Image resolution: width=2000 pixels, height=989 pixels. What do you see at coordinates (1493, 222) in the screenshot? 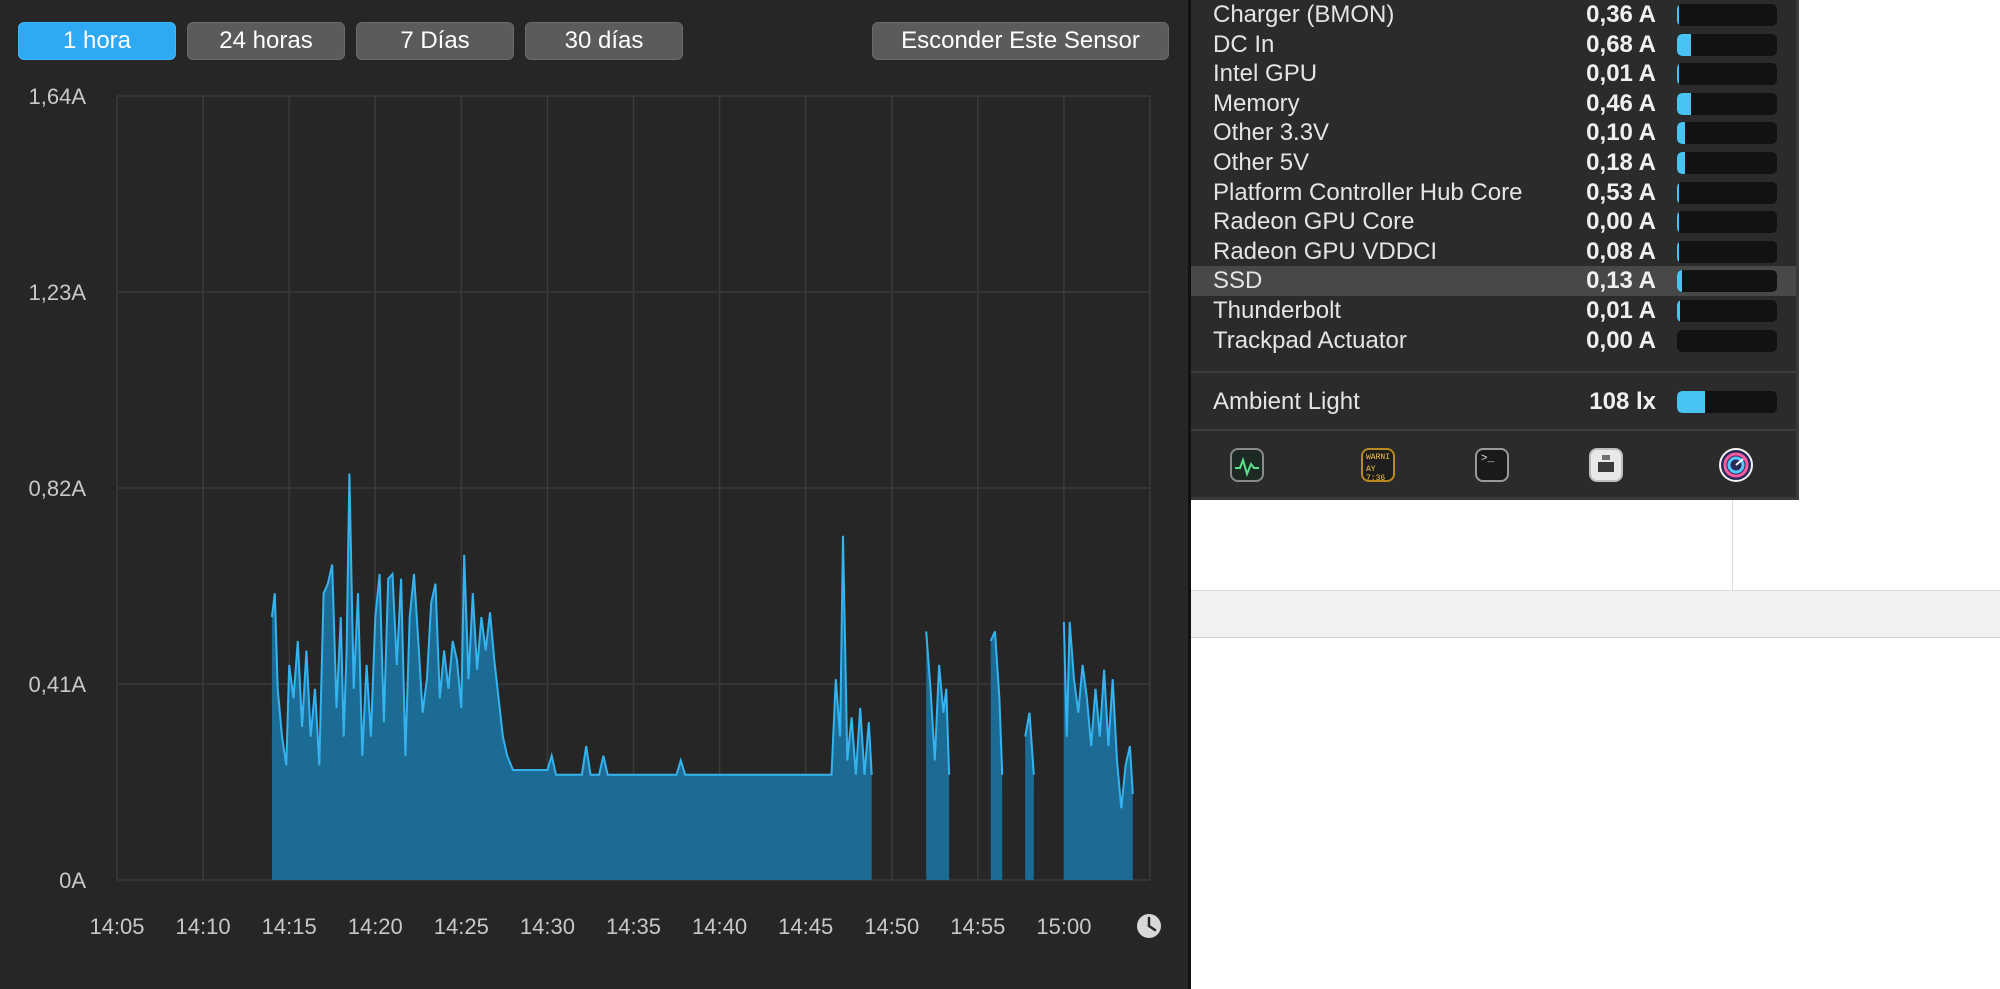
I see `sensor-row: Radeon GPU Core 0,00 A` at bounding box center [1493, 222].